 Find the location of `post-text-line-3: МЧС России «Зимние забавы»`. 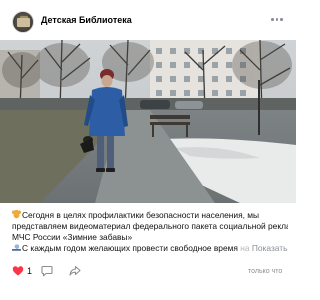

post-text-line-3: МЧС России «Зимние забавы» is located at coordinates (72, 237).